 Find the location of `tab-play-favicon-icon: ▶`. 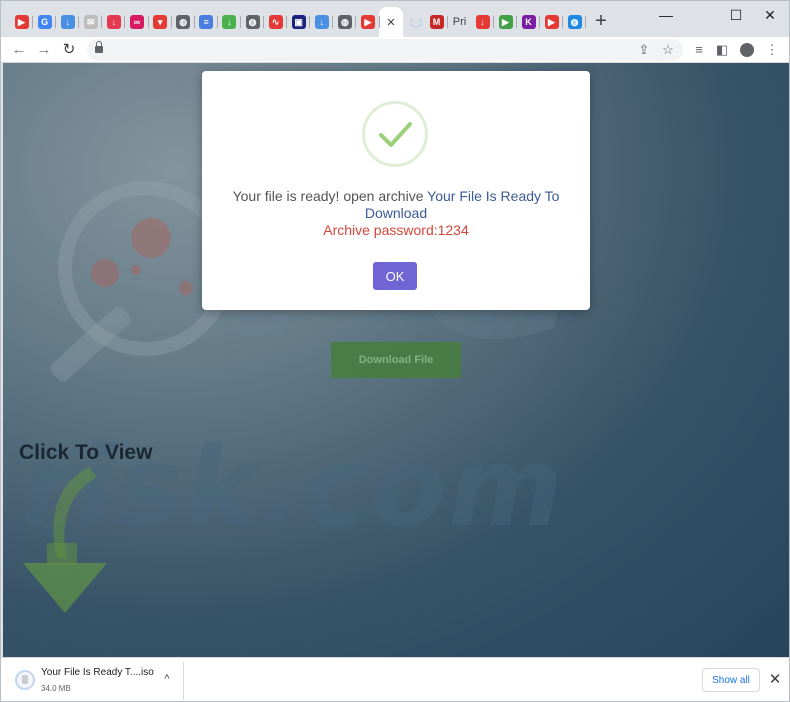

tab-play-favicon-icon: ▶ is located at coordinates (505, 22).